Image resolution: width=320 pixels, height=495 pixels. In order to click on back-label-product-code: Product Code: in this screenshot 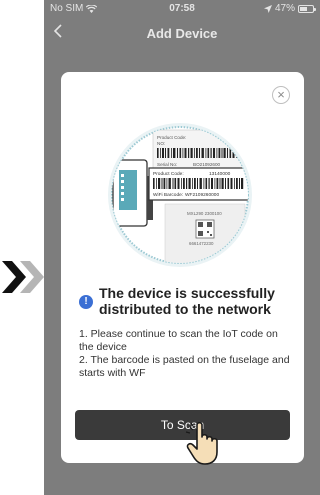, I will do `click(171, 137)`.